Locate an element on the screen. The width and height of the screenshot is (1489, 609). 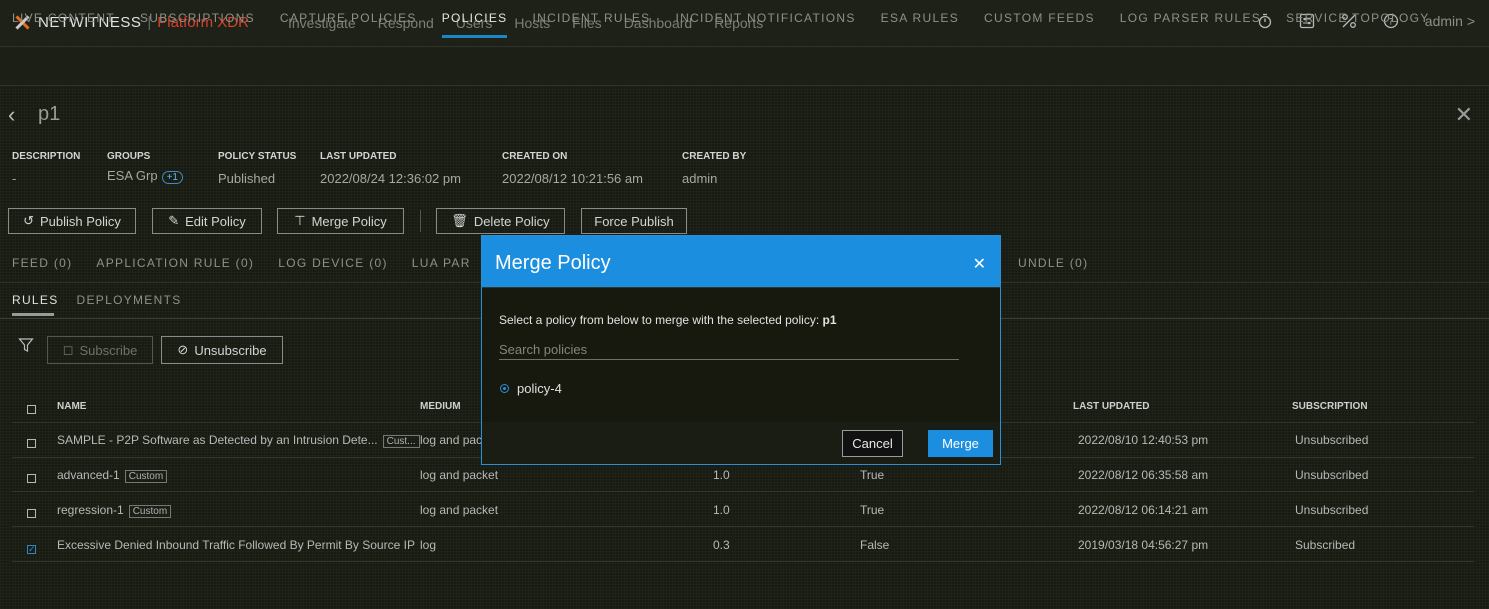
policy-option: policy-4 is located at coordinates (531, 388).